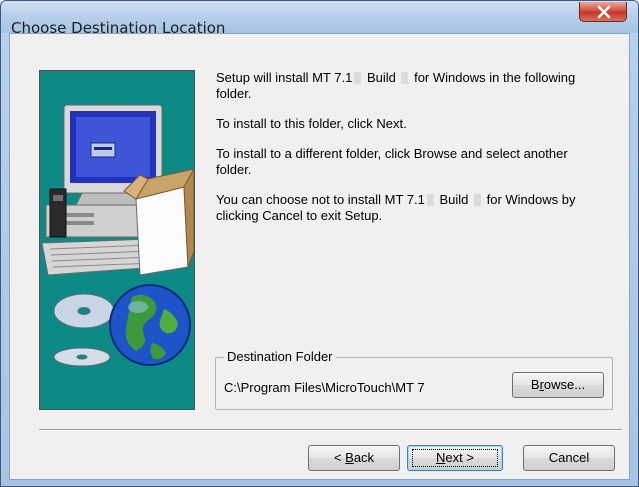 The image size is (639, 487). Describe the element at coordinates (381, 77) in the screenshot. I see `para1-text-b: Build` at that location.